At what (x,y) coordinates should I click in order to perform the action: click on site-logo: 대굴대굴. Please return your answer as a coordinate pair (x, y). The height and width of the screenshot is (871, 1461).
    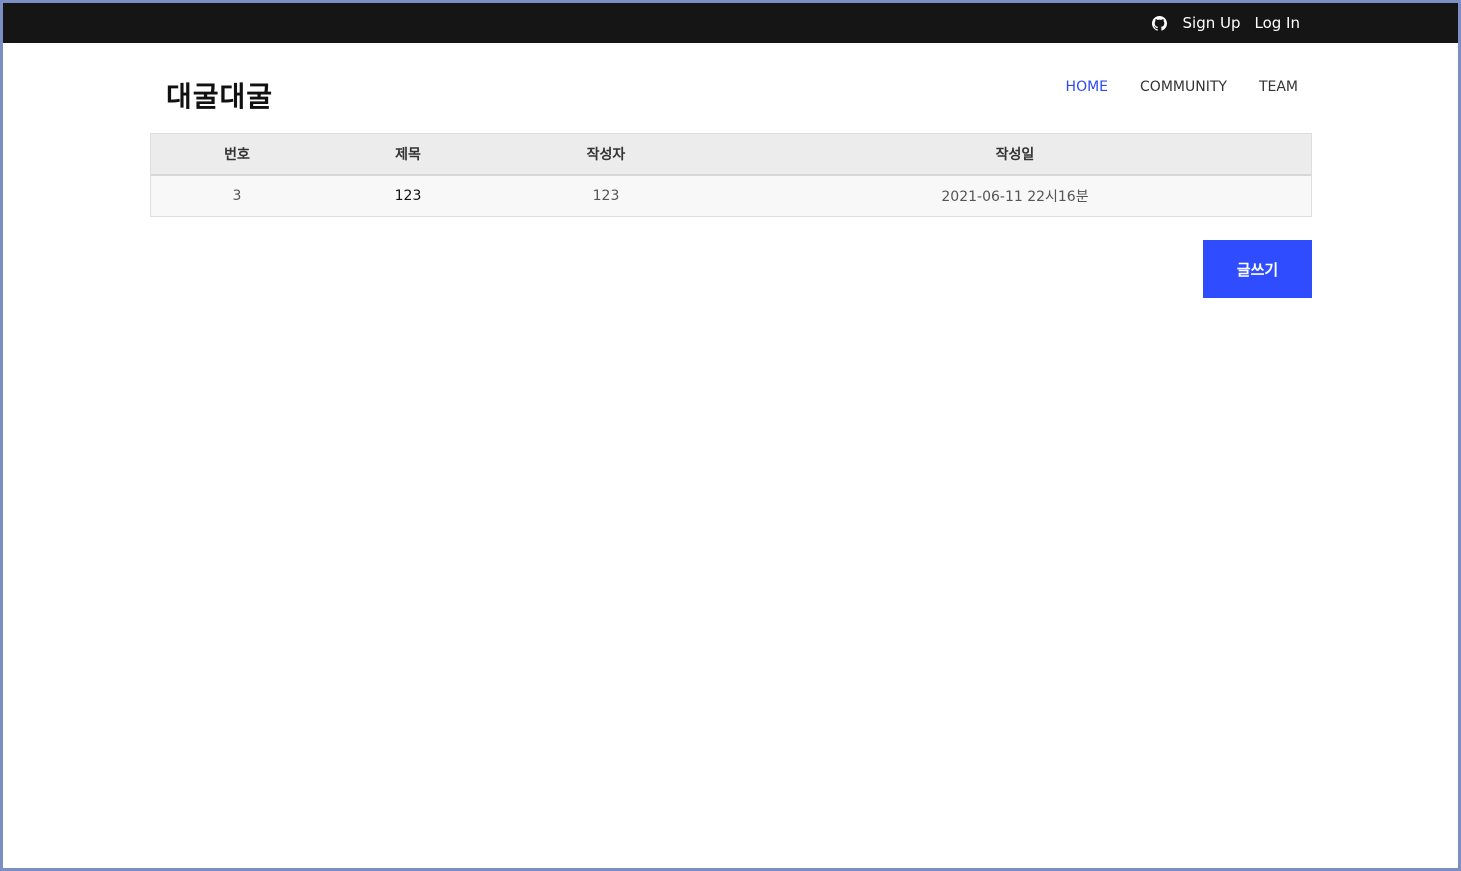
    Looking at the image, I should click on (219, 95).